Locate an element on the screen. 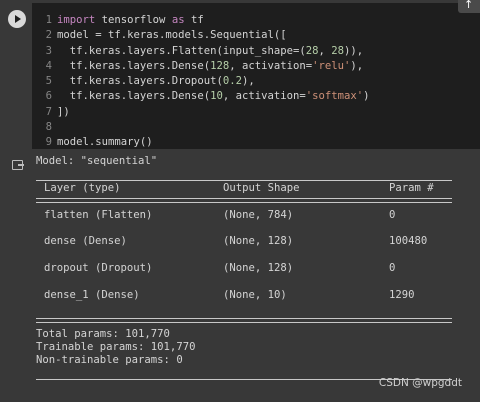  code-line-9: 9 model.summary() is located at coordinates (201, 142).